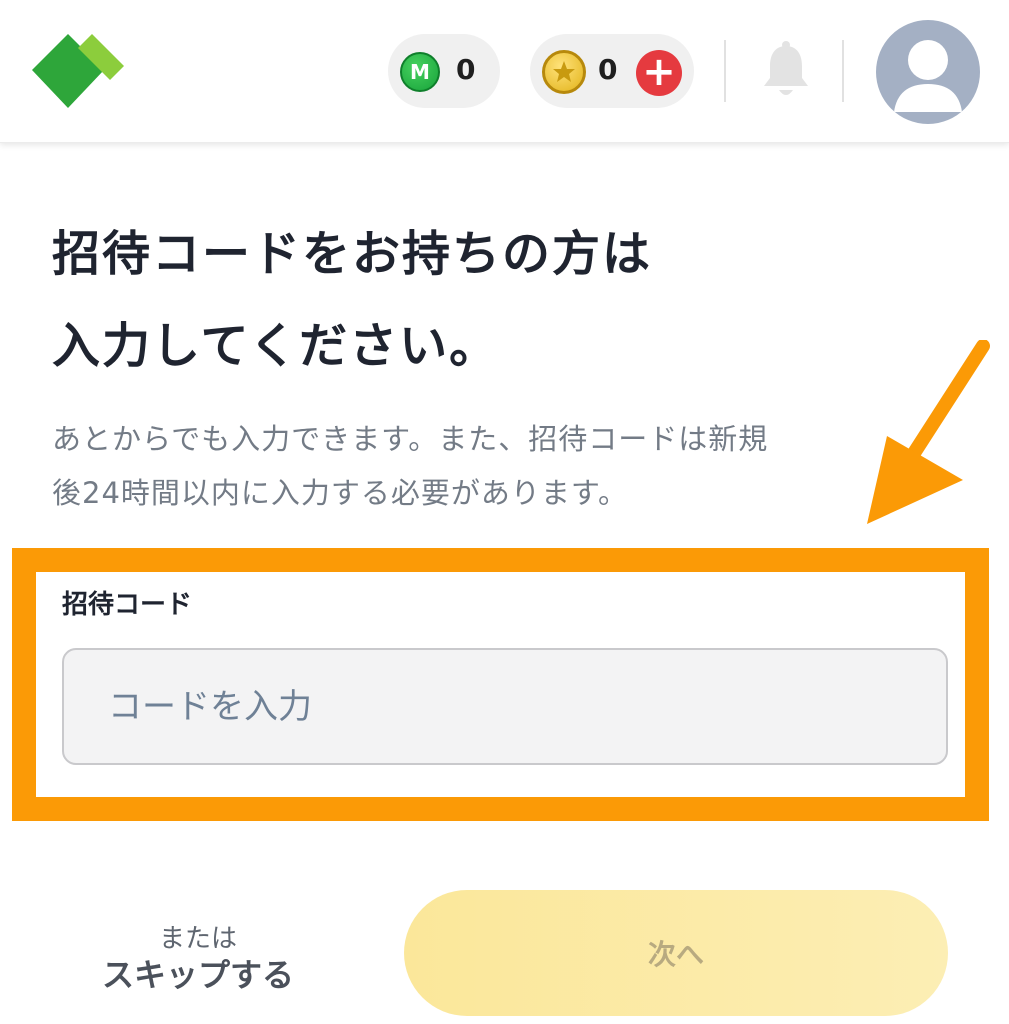 Image resolution: width=1009 pixels, height=1024 pixels. I want to click on user-avatar-icon, so click(928, 72).